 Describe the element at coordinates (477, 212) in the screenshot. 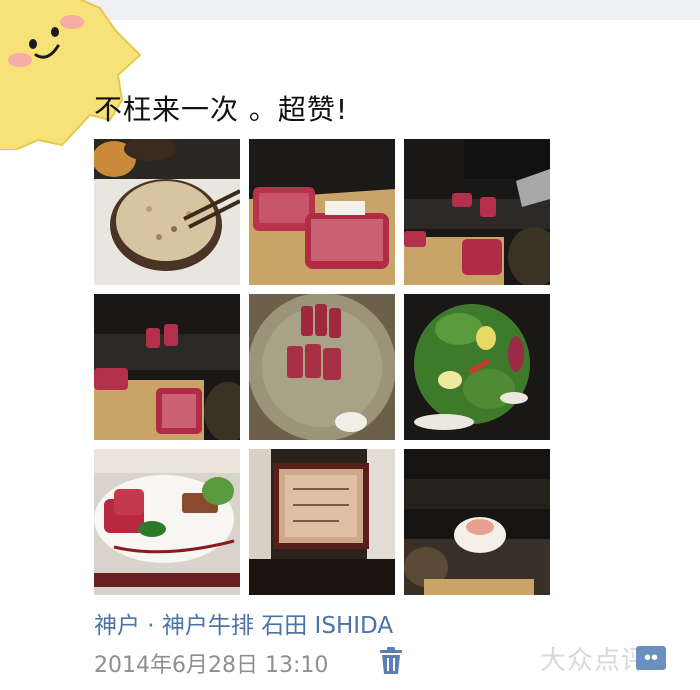

I see `photo-3-chef-grill` at that location.